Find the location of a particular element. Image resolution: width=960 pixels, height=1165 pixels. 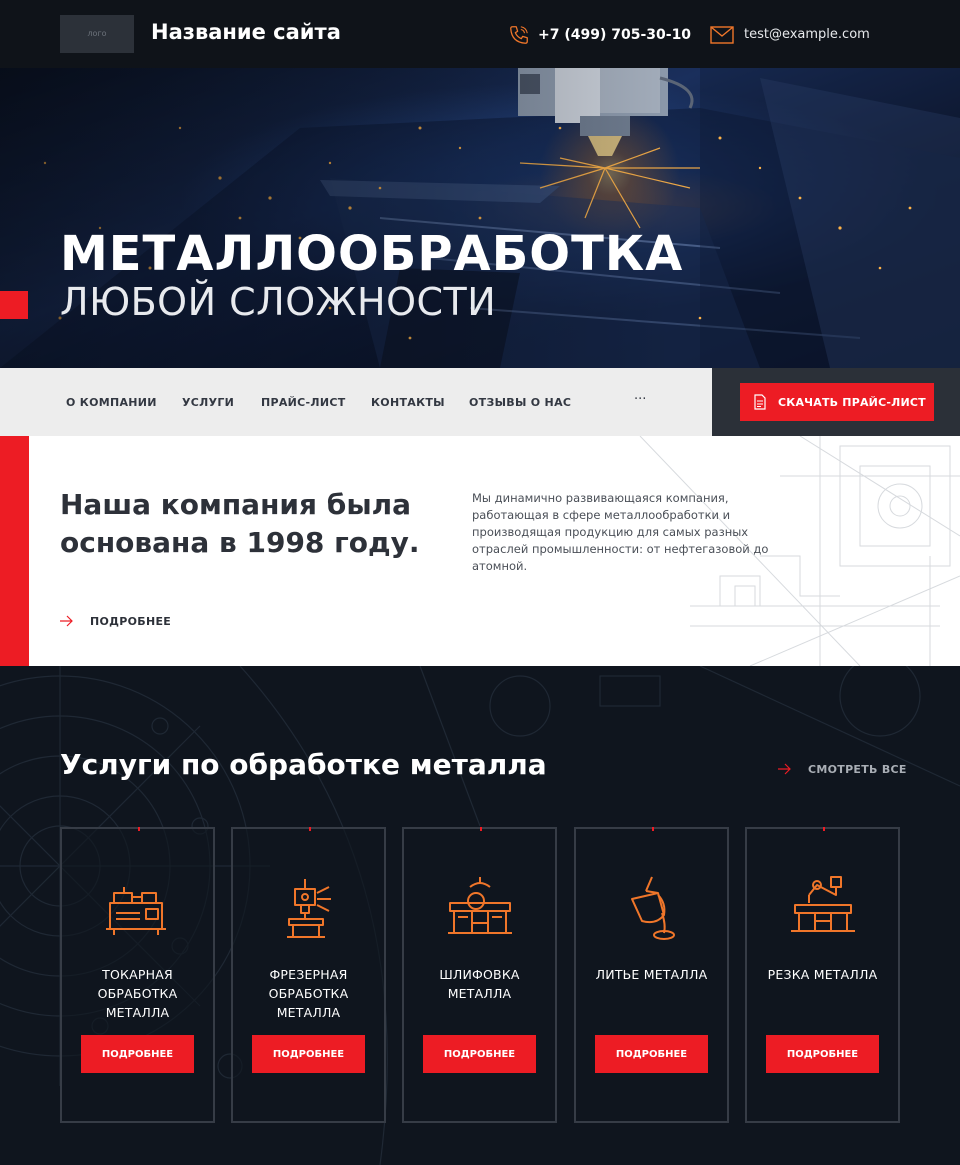

grinding-machine-icon is located at coordinates (480, 905).